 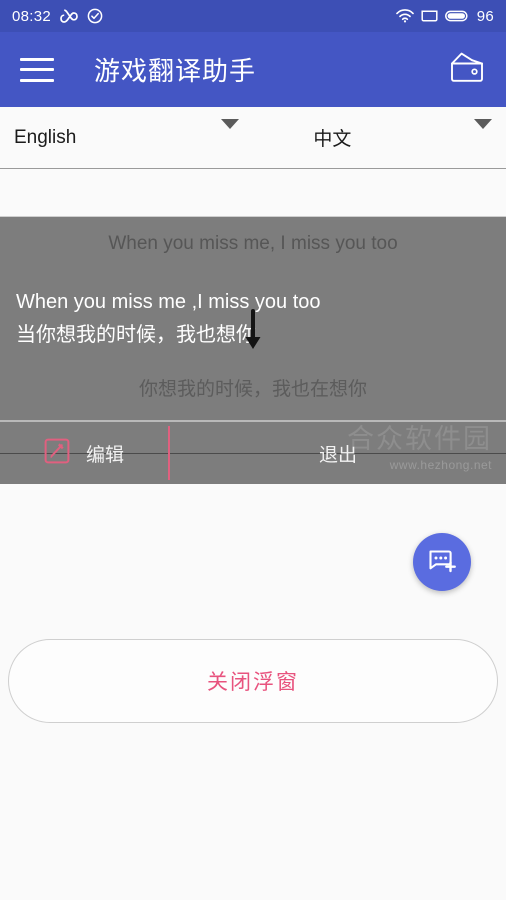 What do you see at coordinates (168, 301) in the screenshot?
I see `overlay-source-text: When you miss me ,I miss you too` at bounding box center [168, 301].